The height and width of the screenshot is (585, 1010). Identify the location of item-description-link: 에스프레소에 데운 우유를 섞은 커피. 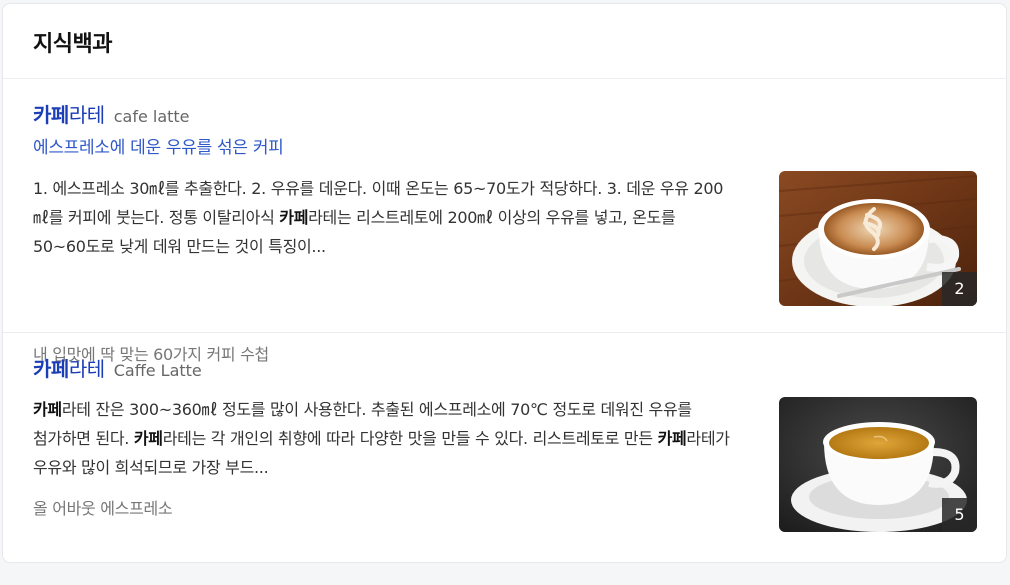
(519, 145).